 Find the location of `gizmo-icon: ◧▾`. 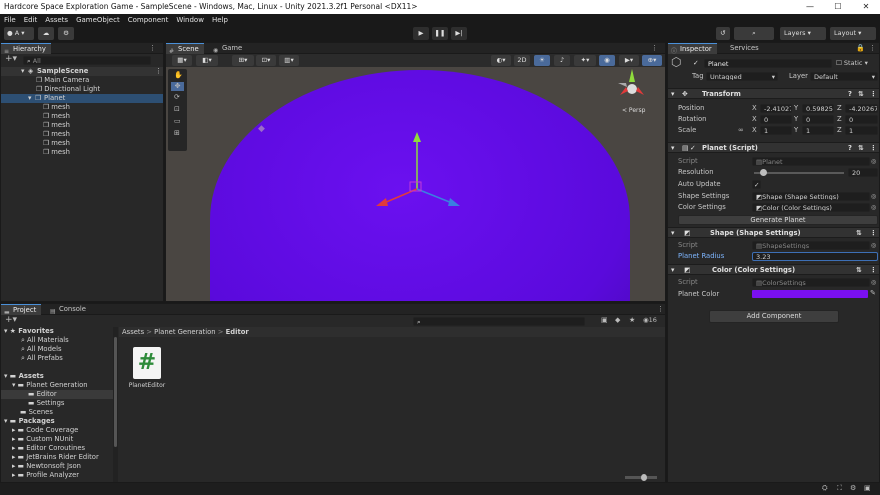

gizmo-icon: ◧▾ is located at coordinates (207, 60).